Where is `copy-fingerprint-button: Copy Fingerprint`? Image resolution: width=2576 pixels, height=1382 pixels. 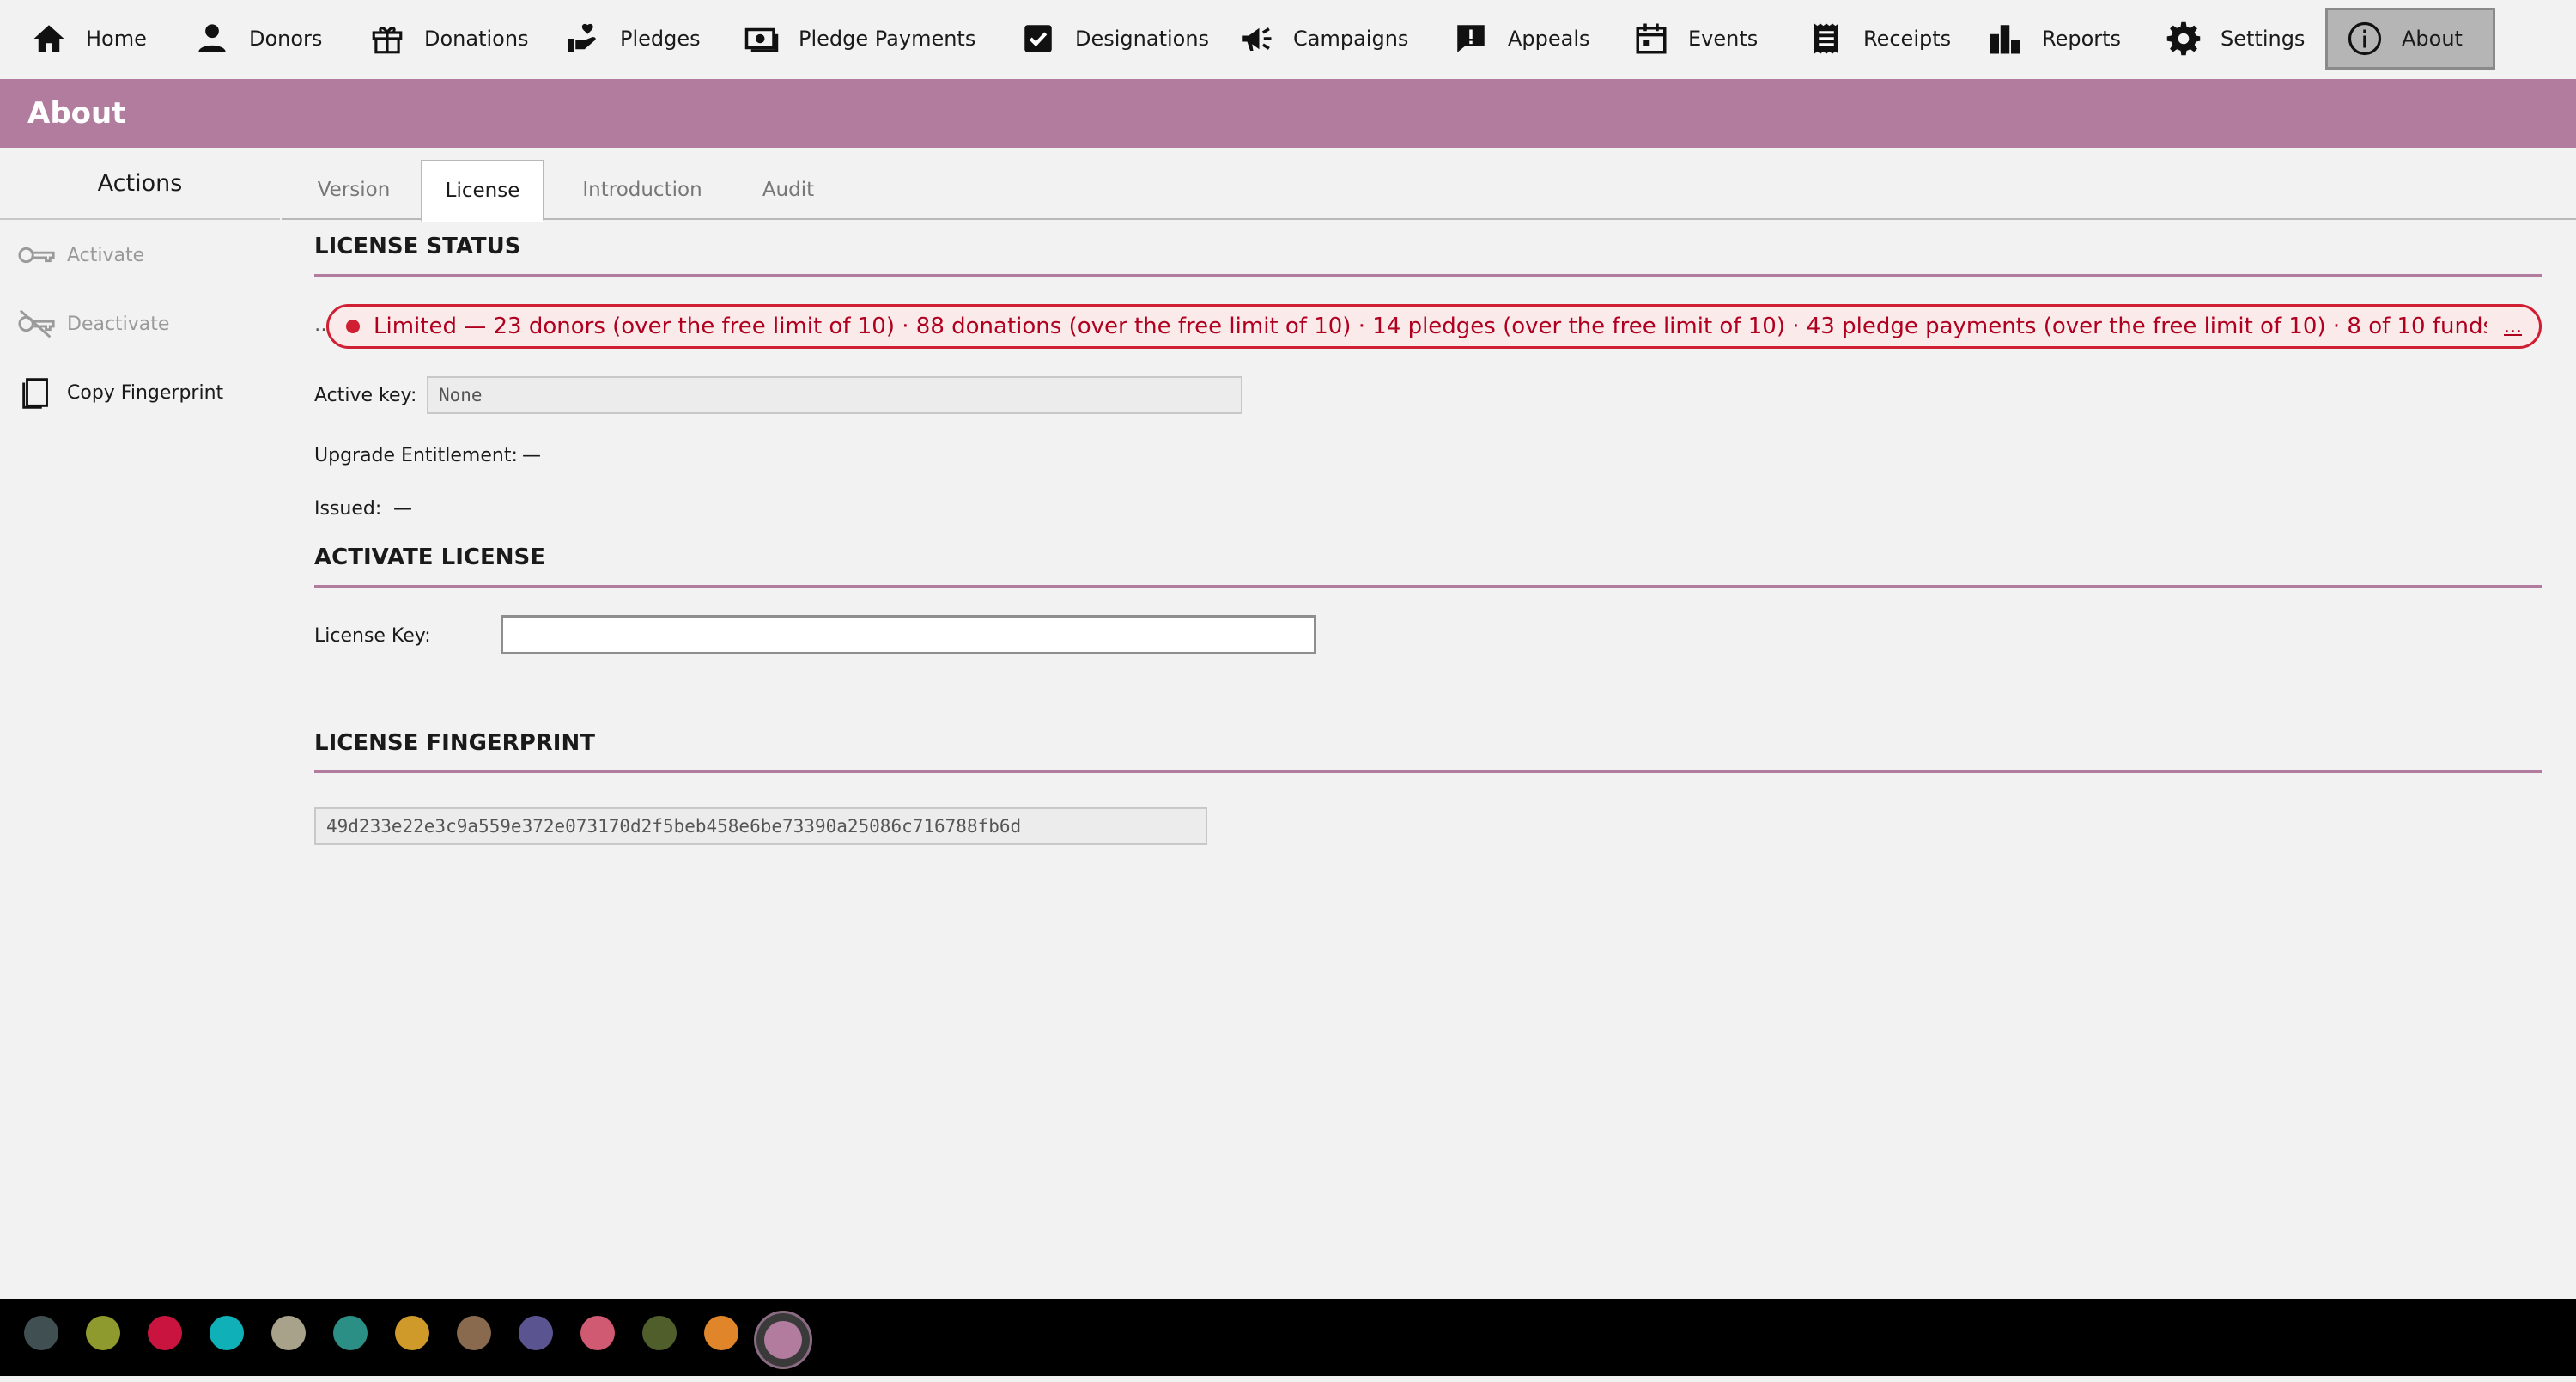
copy-fingerprint-button: Copy Fingerprint is located at coordinates (120, 392).